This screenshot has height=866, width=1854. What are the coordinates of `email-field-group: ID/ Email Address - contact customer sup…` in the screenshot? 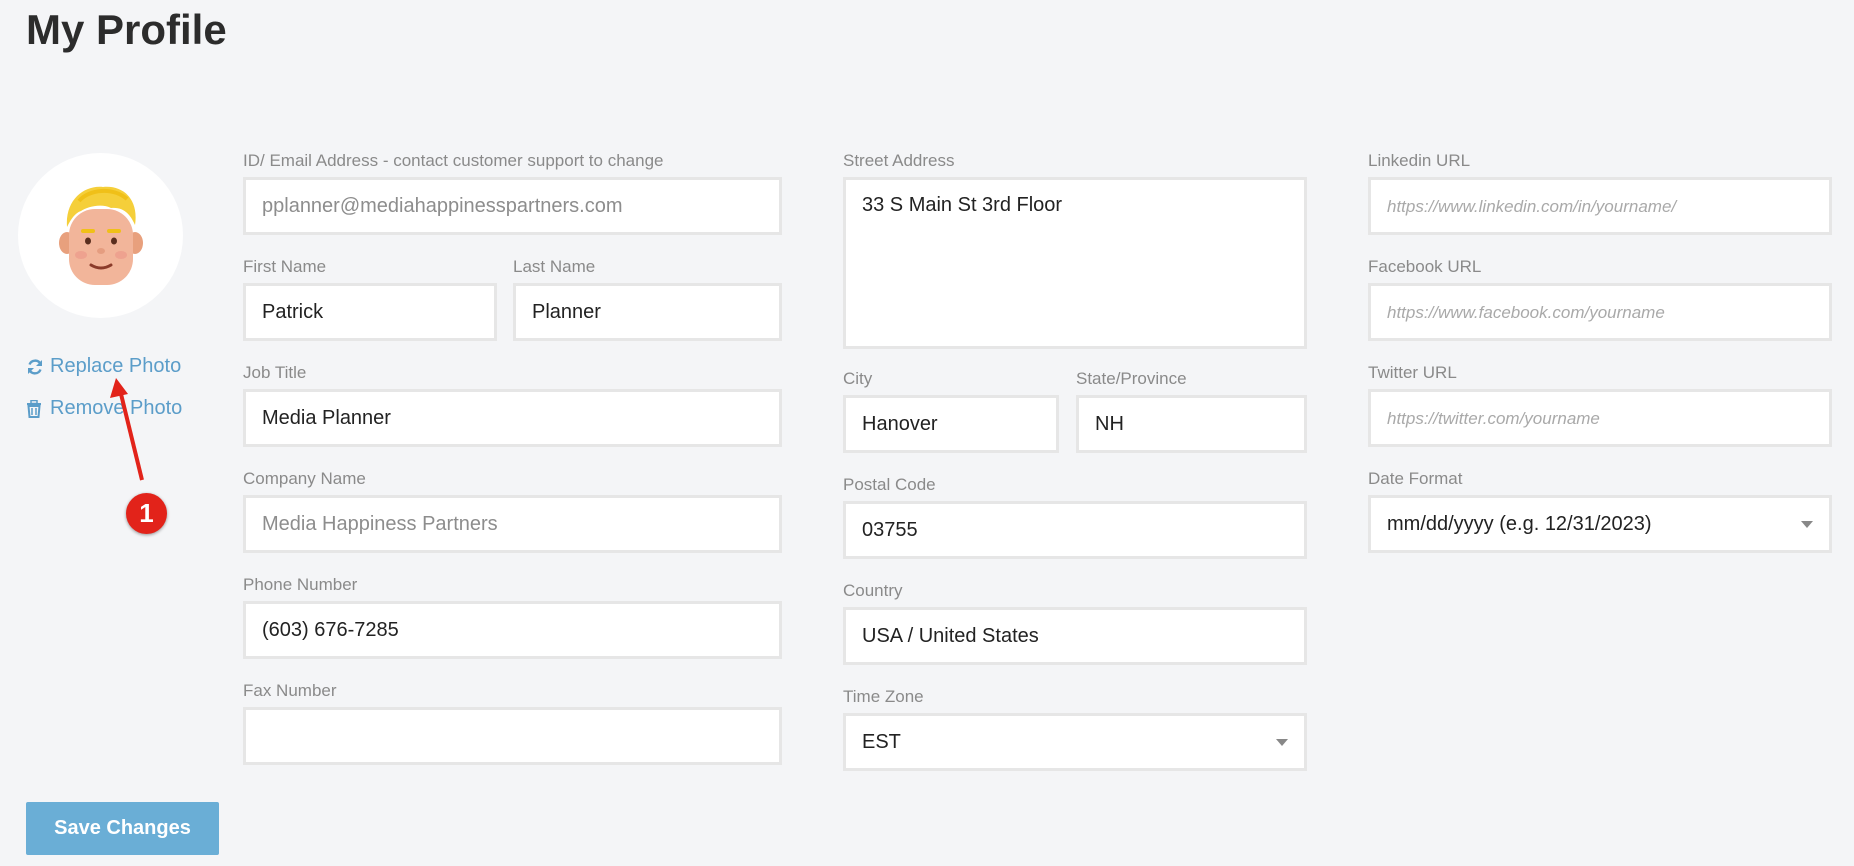 It's located at (512, 193).